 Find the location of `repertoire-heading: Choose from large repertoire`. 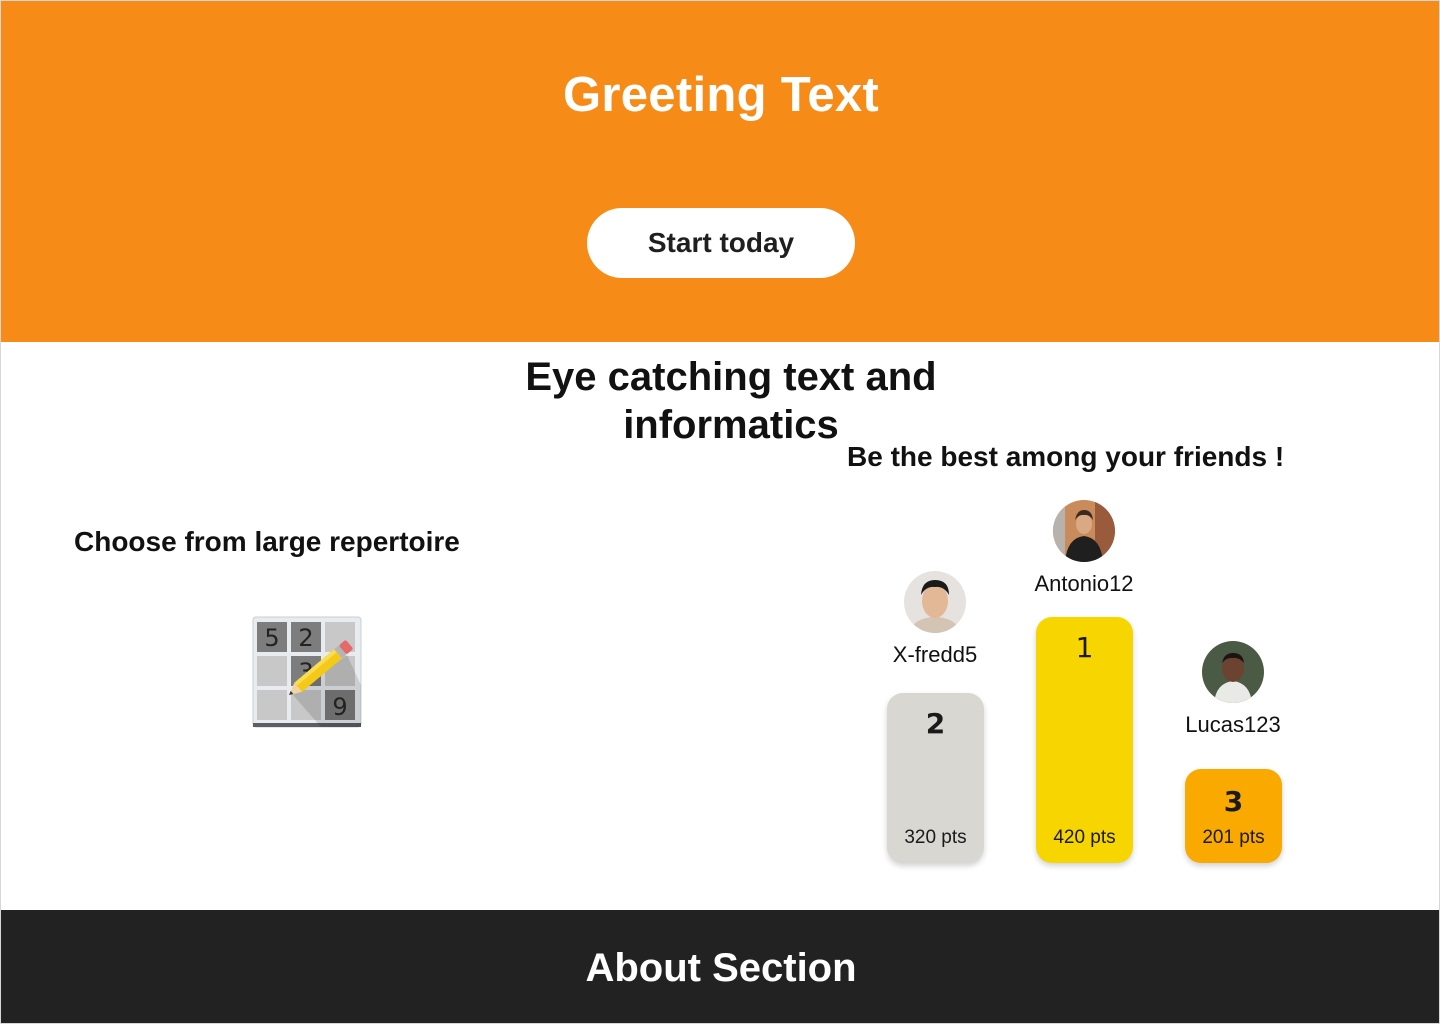

repertoire-heading: Choose from large repertoire is located at coordinates (267, 541).